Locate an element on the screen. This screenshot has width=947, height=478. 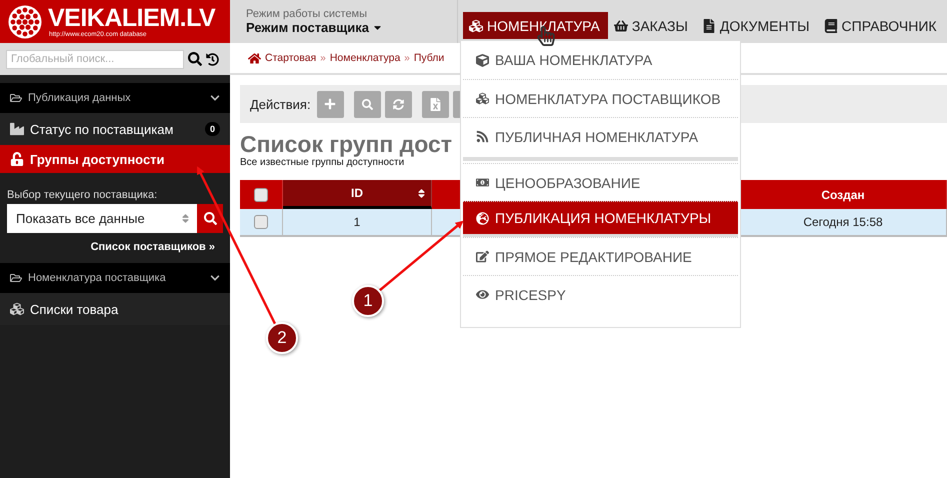
section-title: Публикация данных is located at coordinates (79, 98).